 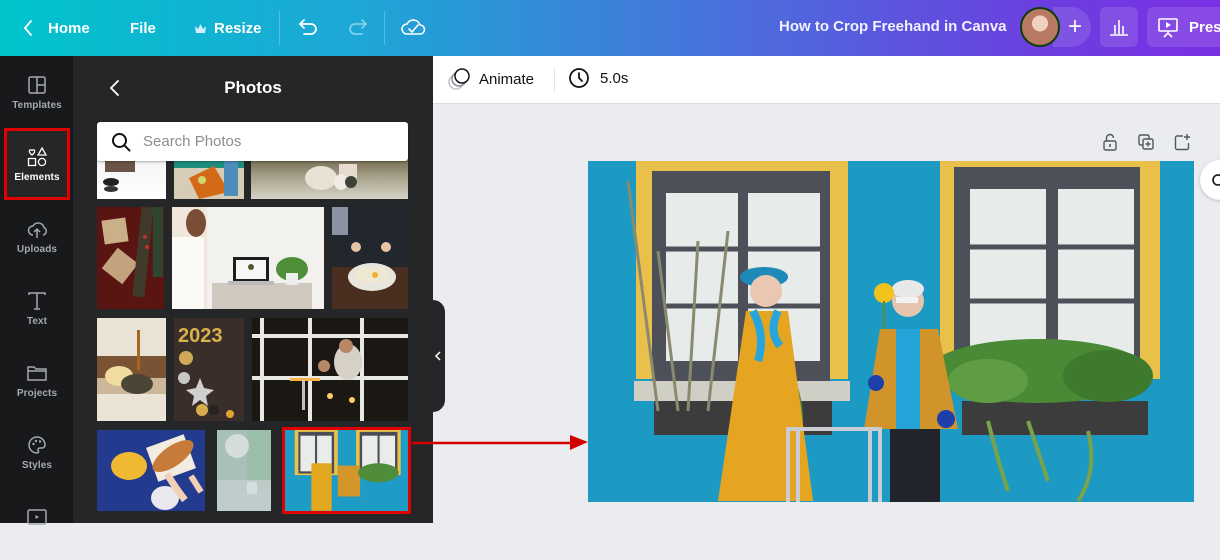 I want to click on present-label: Present, so click(x=1204, y=27).